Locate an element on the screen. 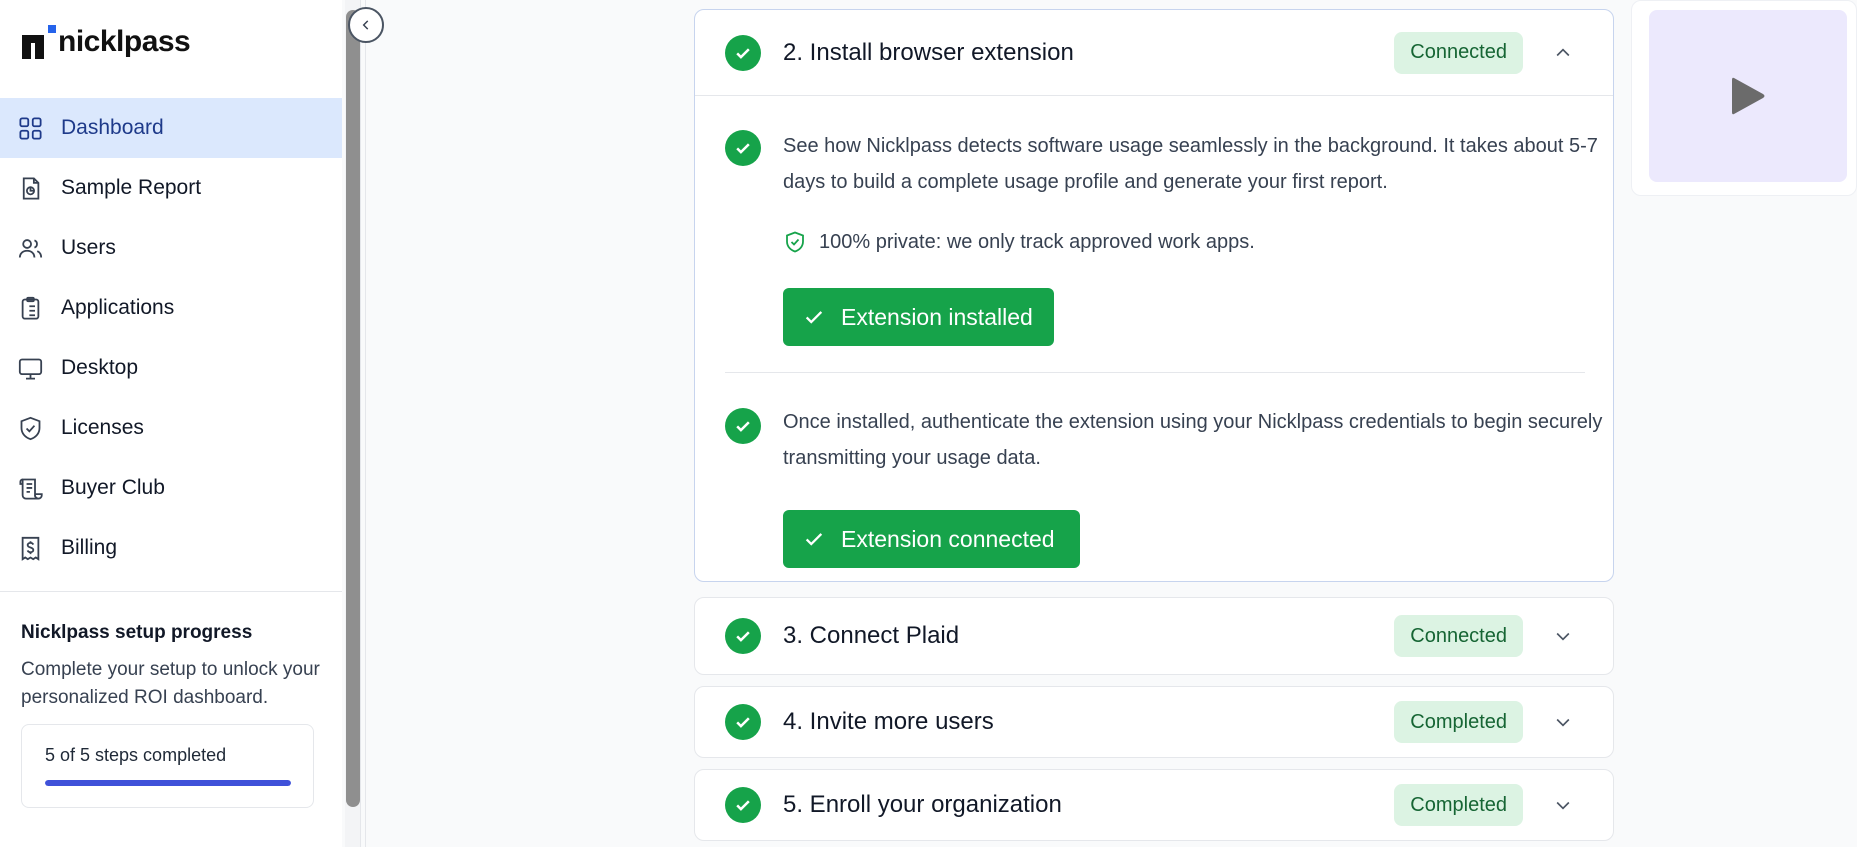  sidebar-item-sample-report: Sample Report is located at coordinates (171, 188).